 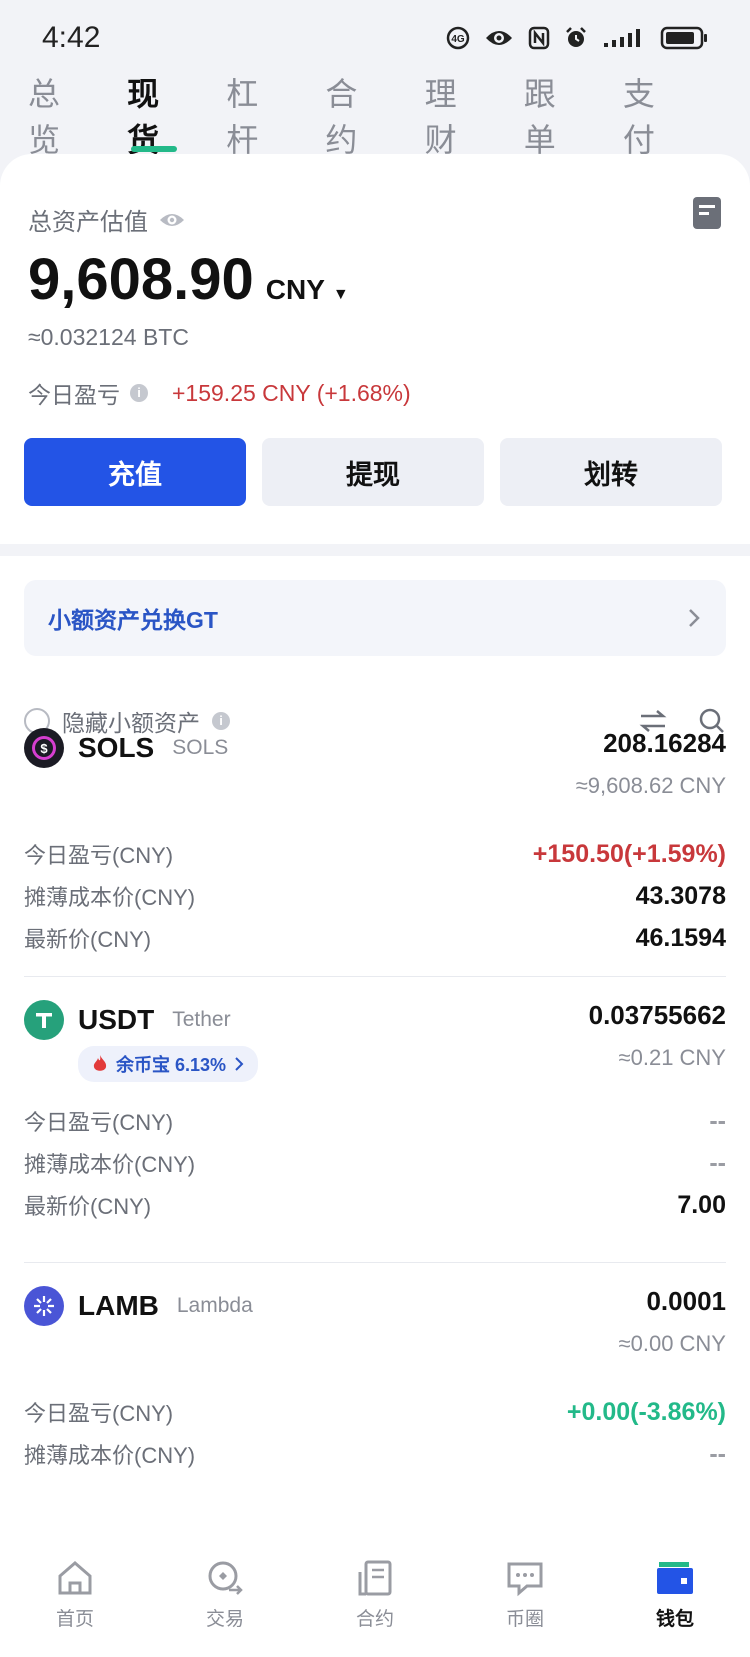 What do you see at coordinates (675, 1594) in the screenshot?
I see `nav-wallet: 钱包` at bounding box center [675, 1594].